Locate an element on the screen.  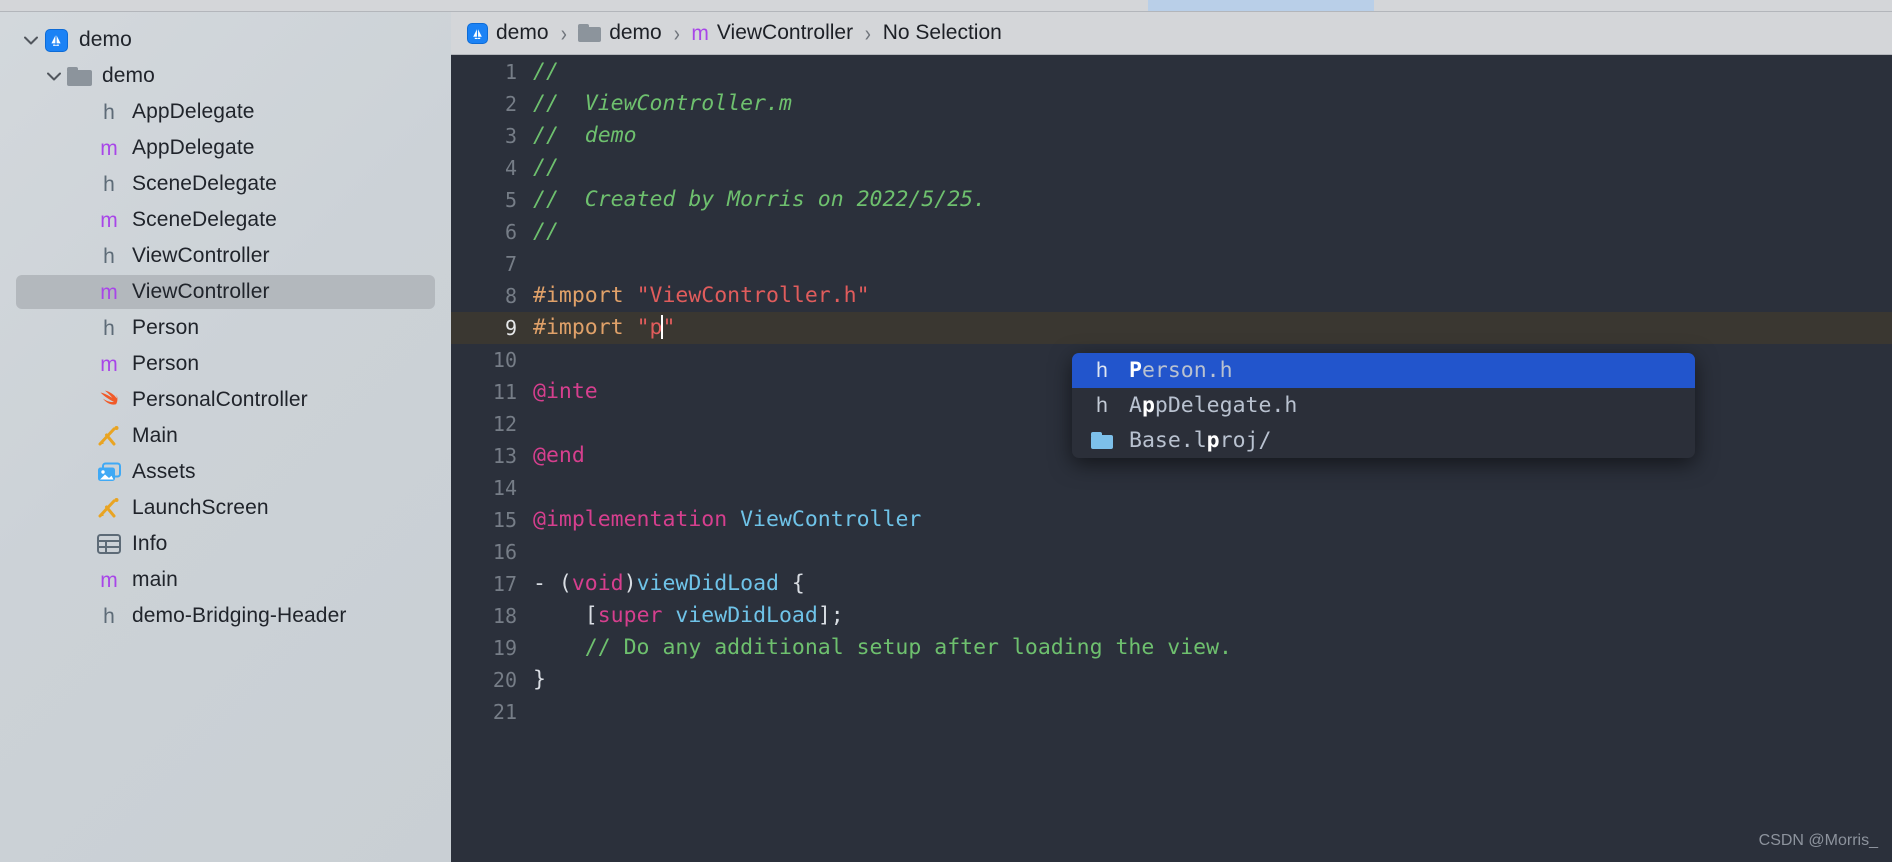
code-line: 17 - (void)viewDidLoad { is located at coordinates (1171, 584).